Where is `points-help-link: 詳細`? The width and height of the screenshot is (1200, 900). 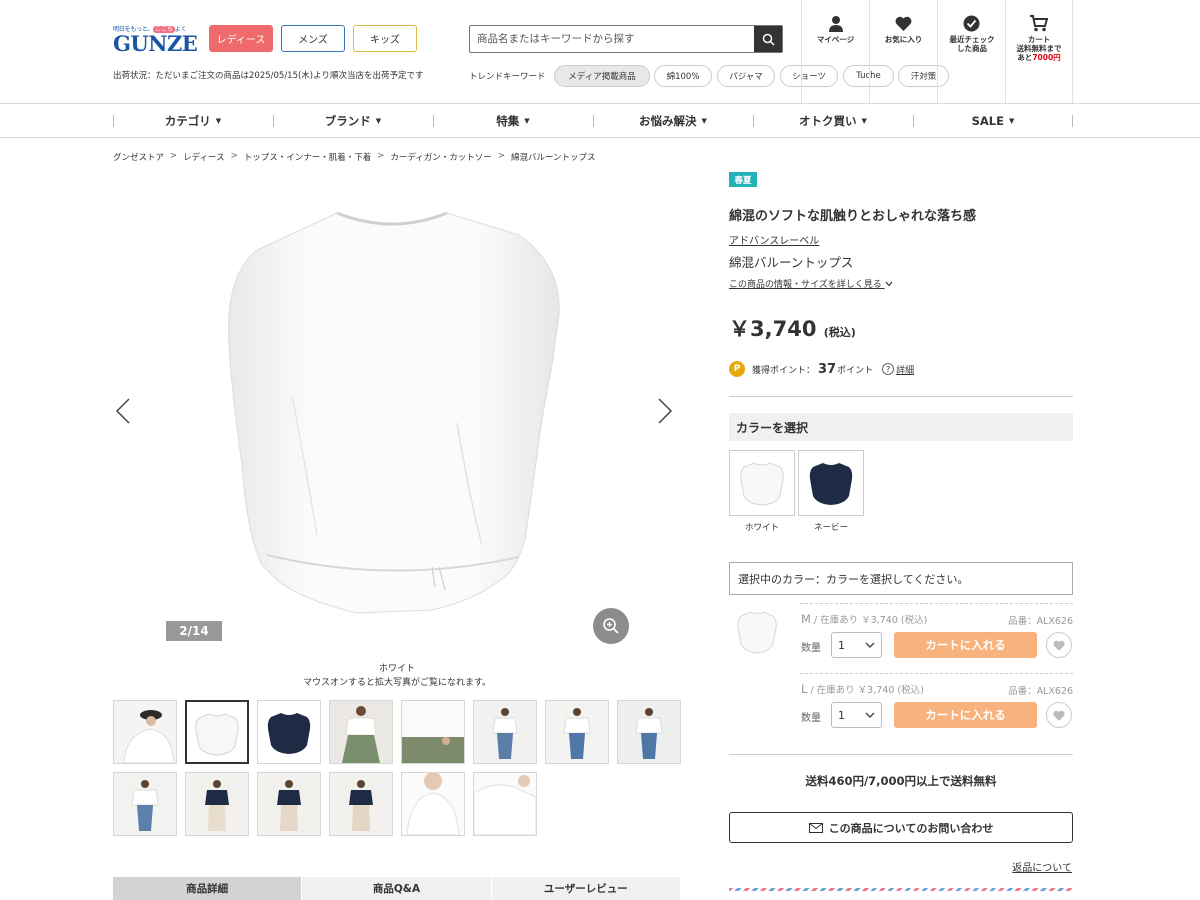
points-help-link: 詳細 is located at coordinates (905, 369).